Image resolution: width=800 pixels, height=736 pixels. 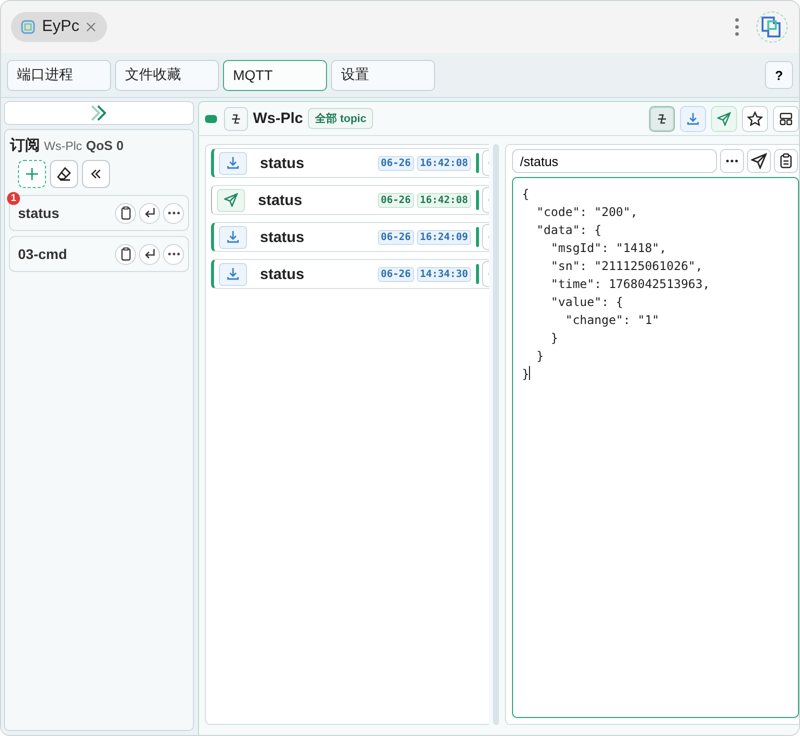 I want to click on sent-filter-button, so click(x=724, y=119).